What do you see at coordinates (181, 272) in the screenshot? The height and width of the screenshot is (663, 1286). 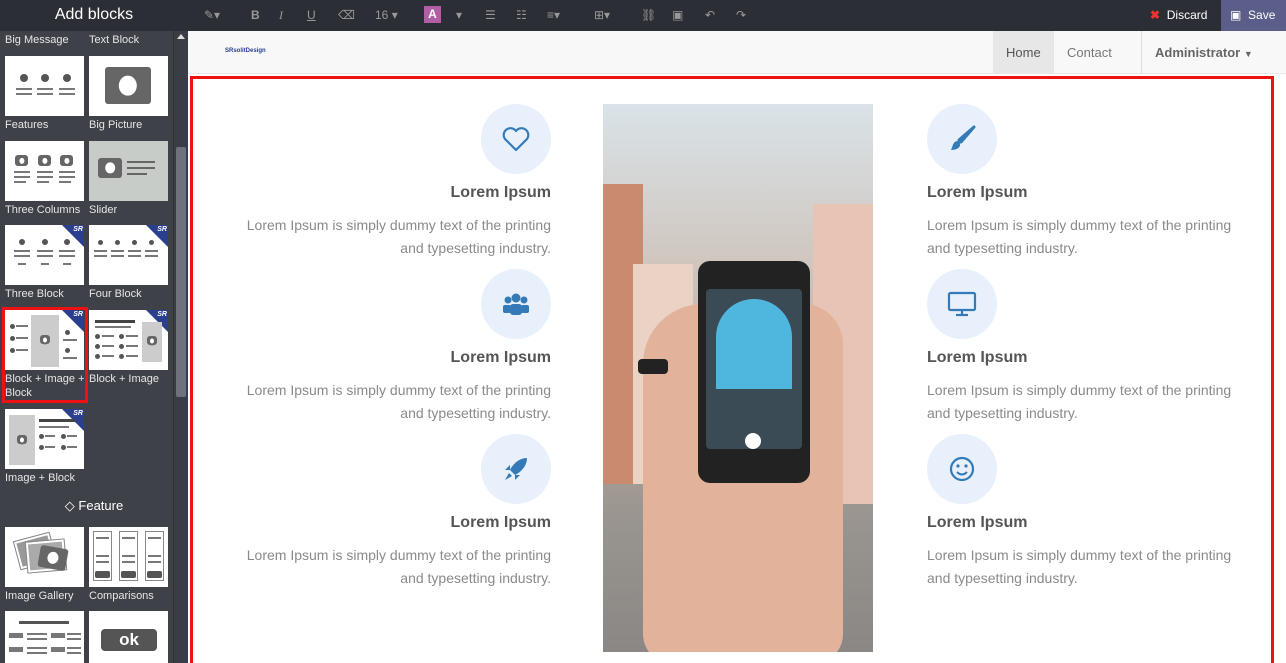 I see `scroll-thumb` at bounding box center [181, 272].